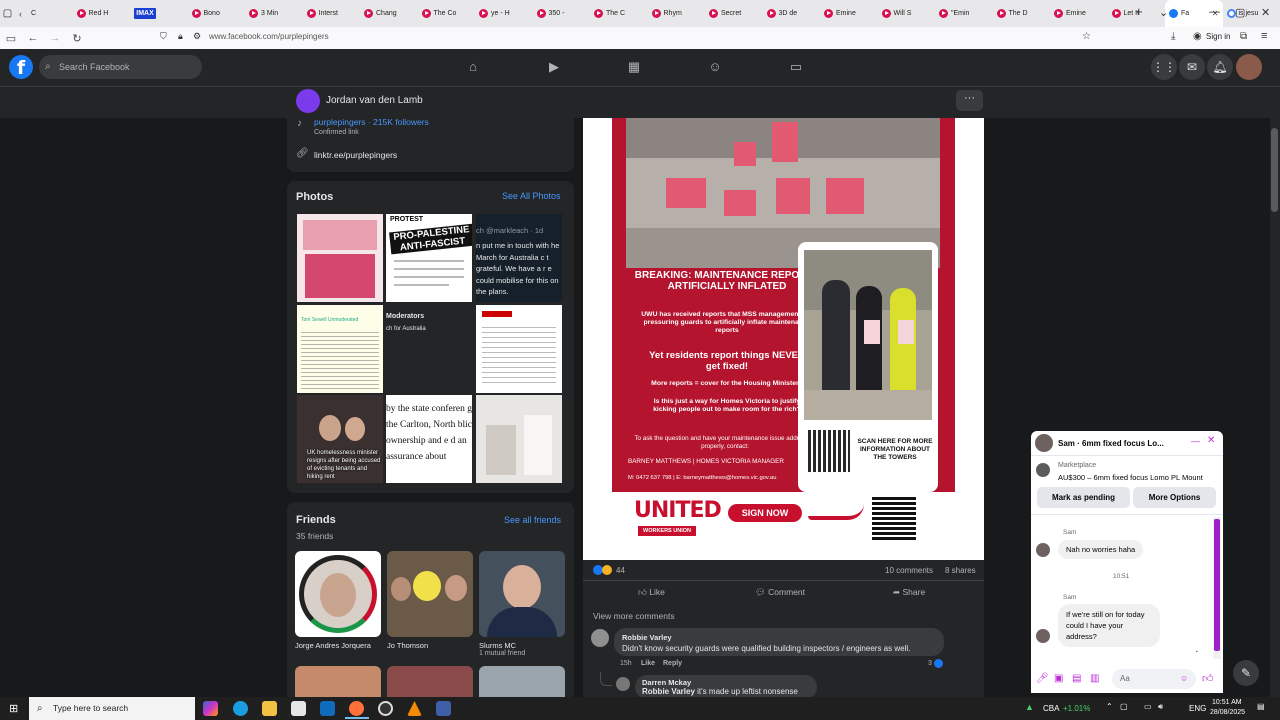 The width and height of the screenshot is (1280, 720). Describe the element at coordinates (1051, 708) in the screenshot. I see `stock-ticker: CBA` at that location.